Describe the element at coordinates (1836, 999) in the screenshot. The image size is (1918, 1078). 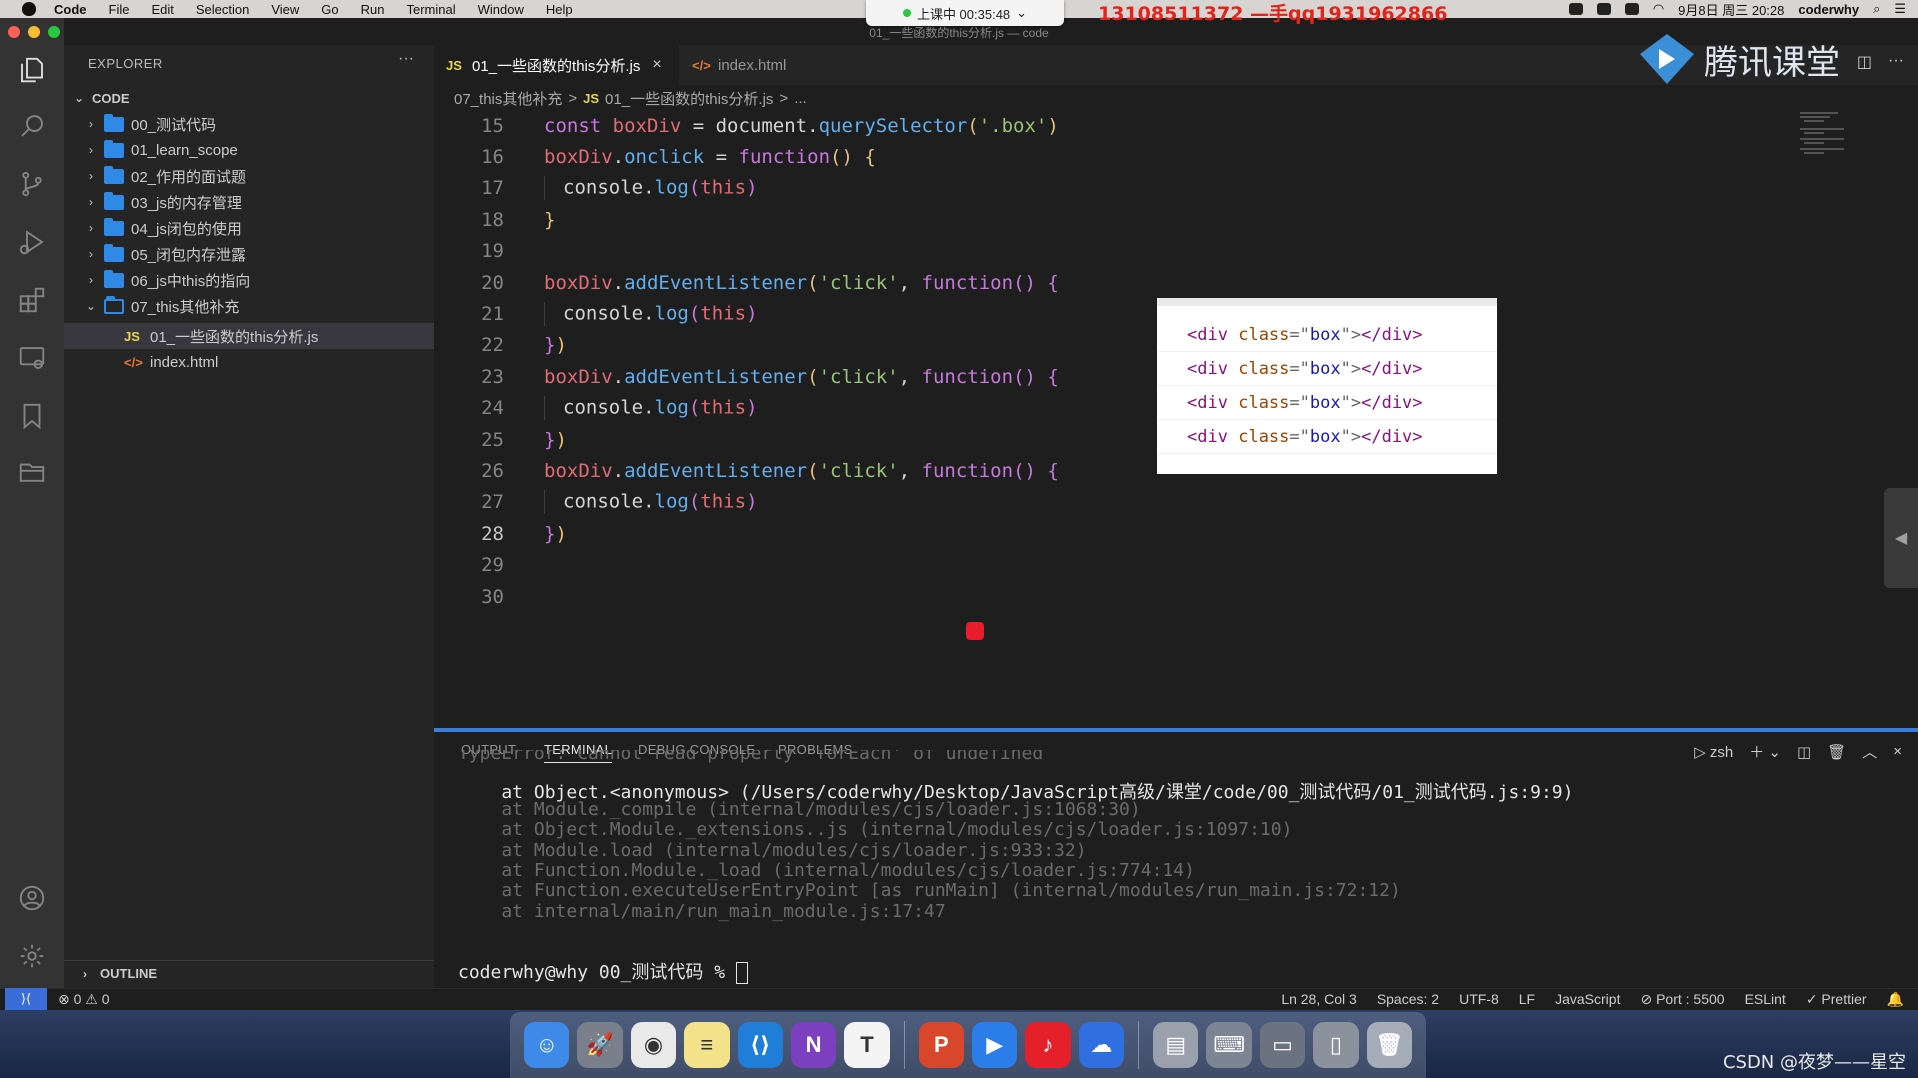
I see `status-prettier: ✓ Prettier` at that location.